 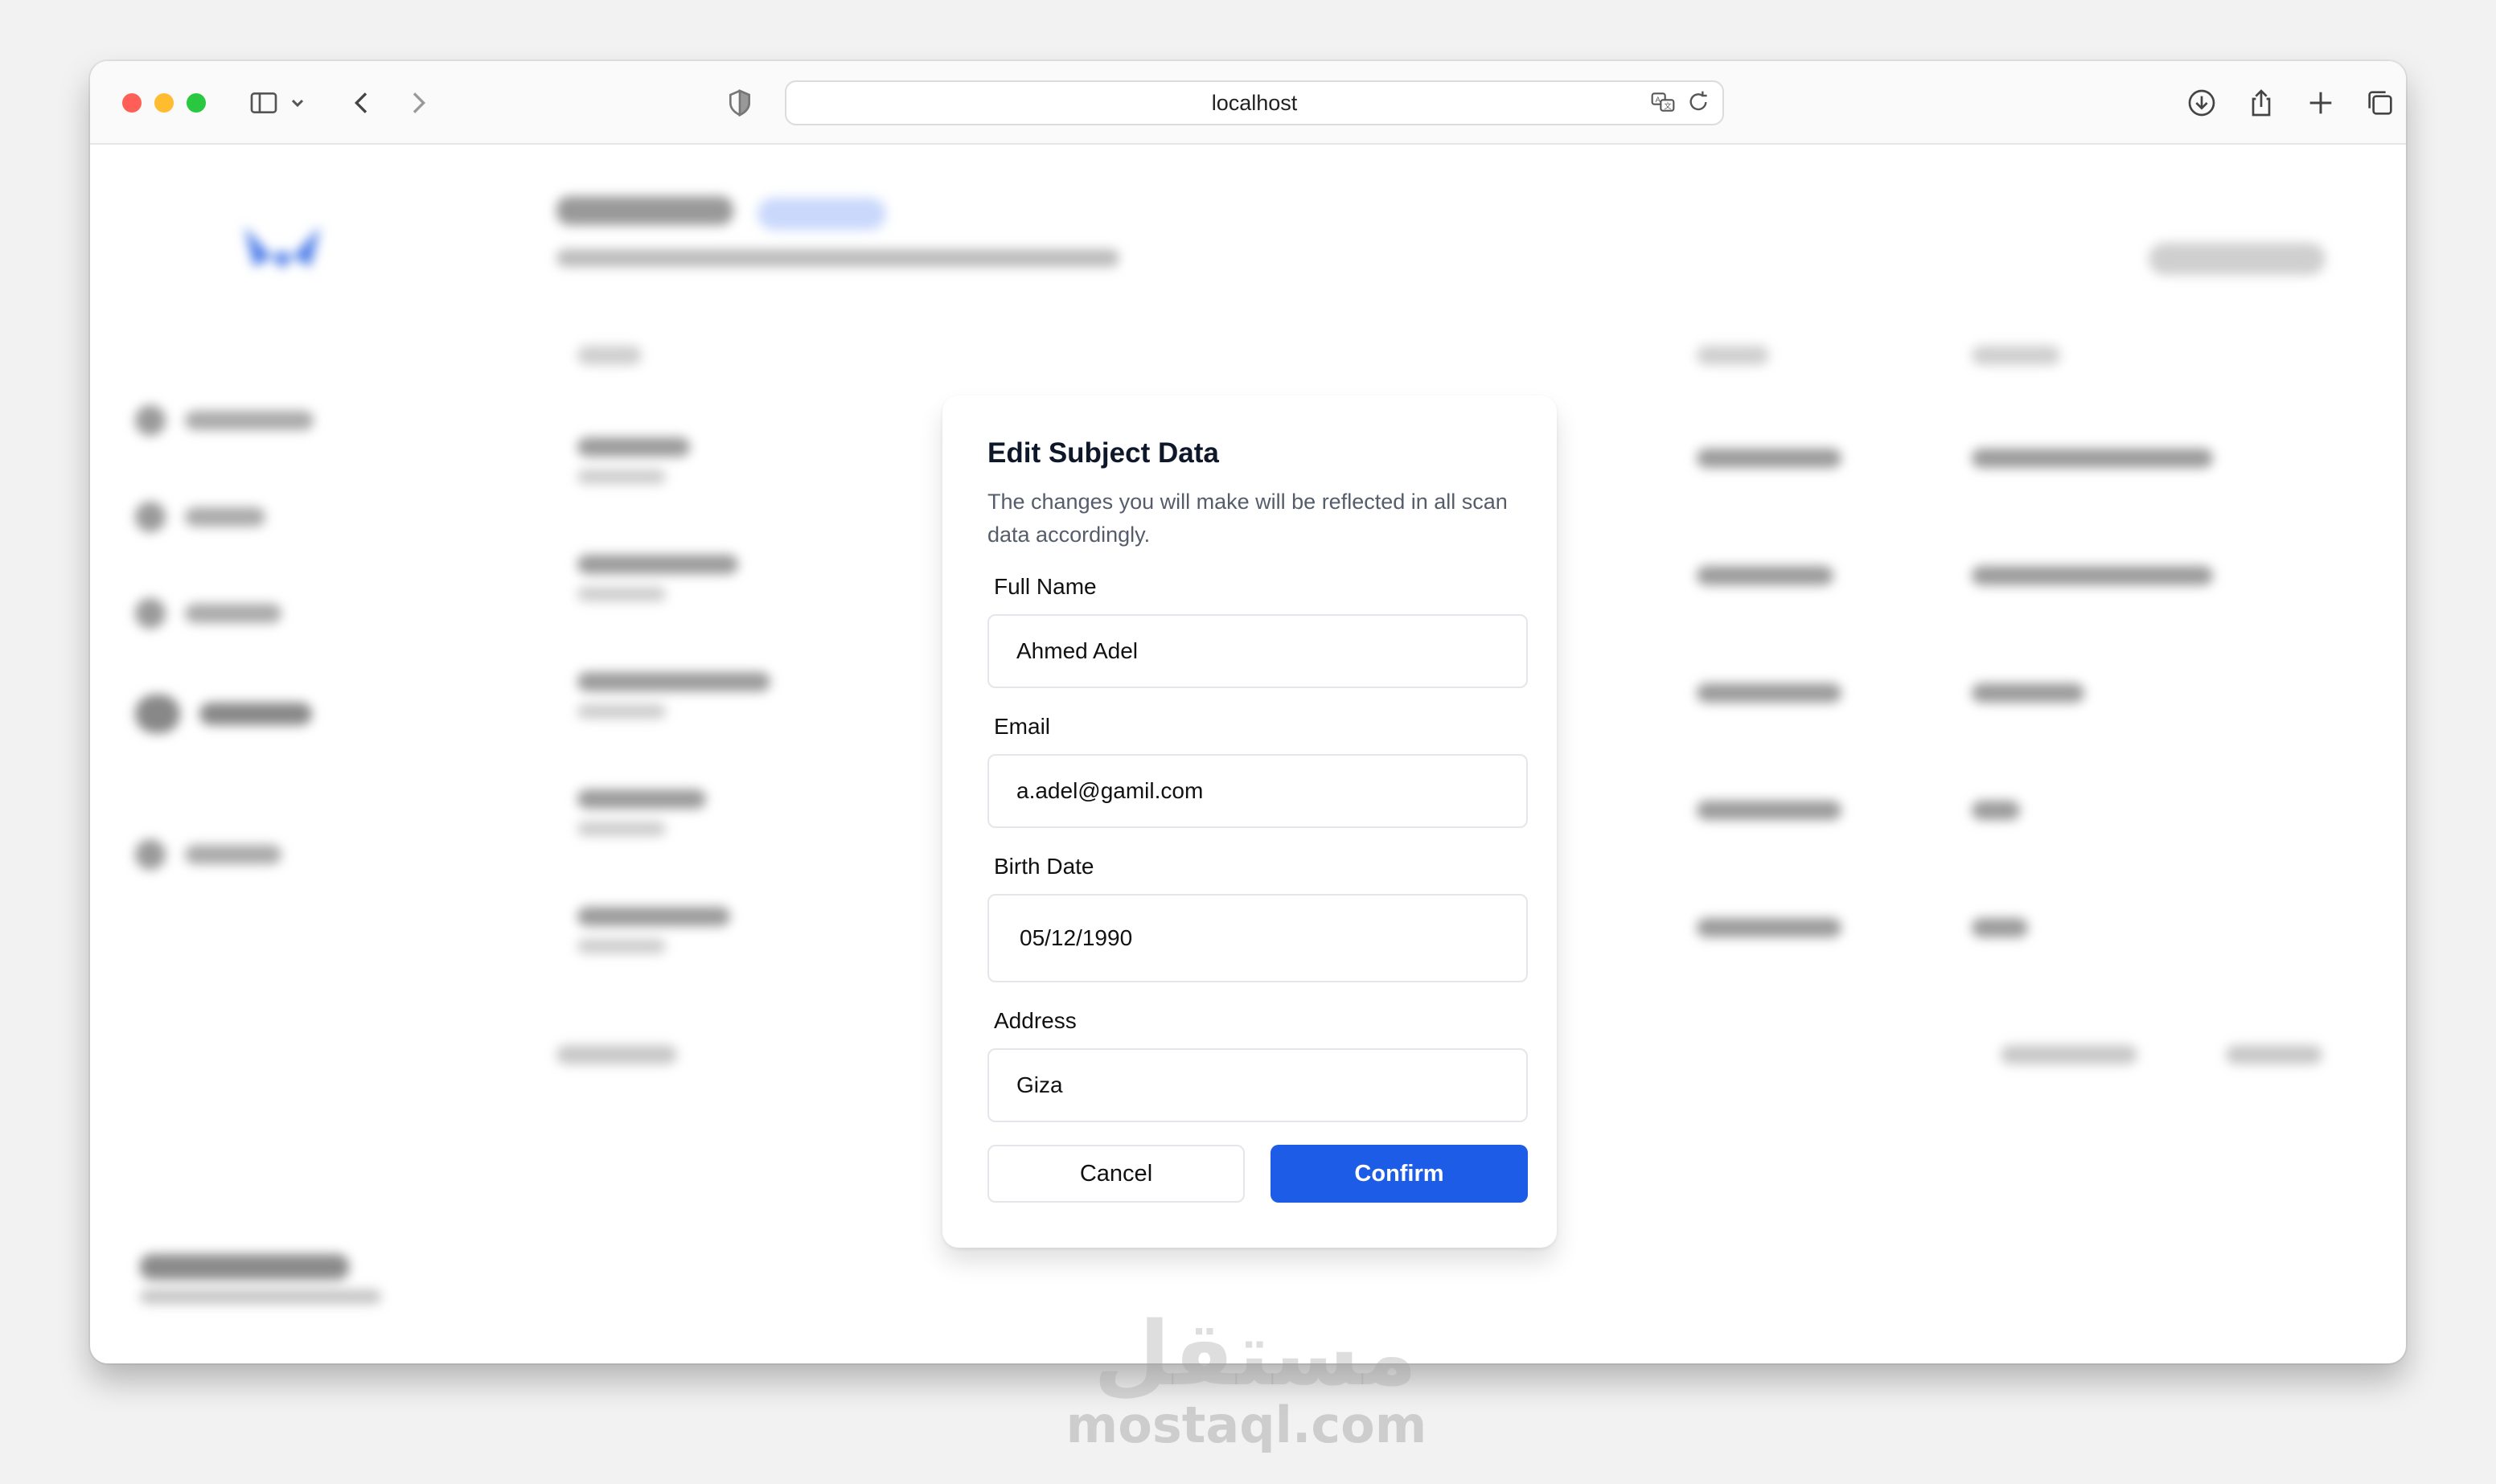 I want to click on cancel-button: Cancel, so click(x=1116, y=1174).